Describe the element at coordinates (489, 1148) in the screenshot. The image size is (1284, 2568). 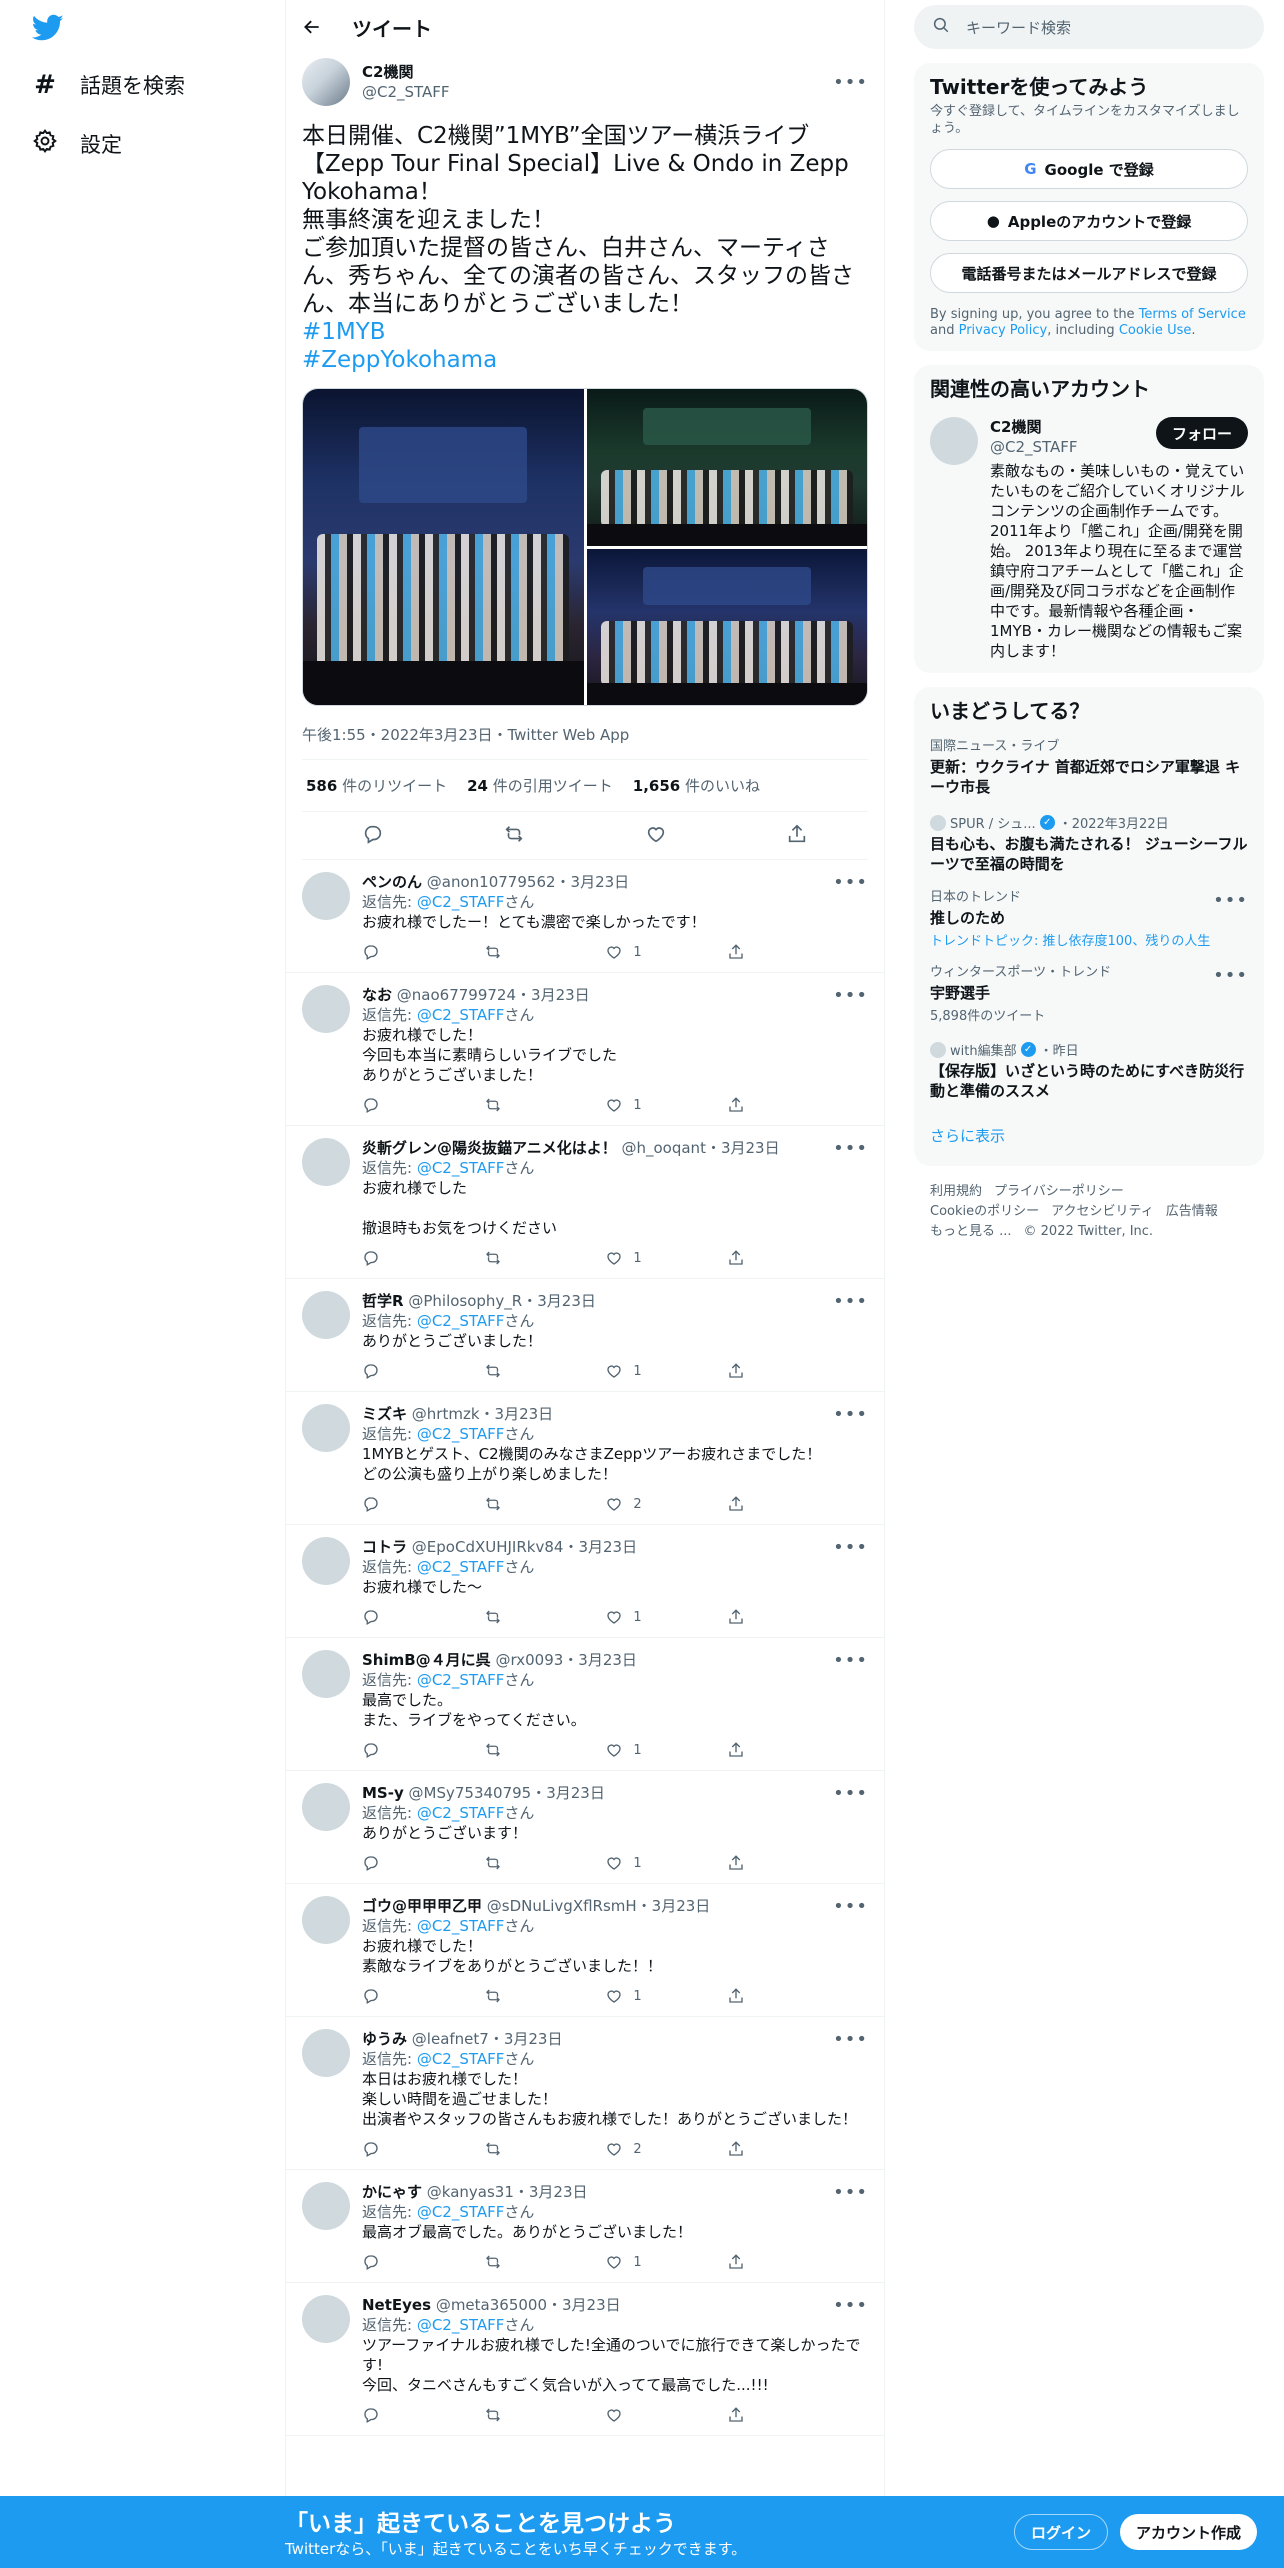
I see `reply-author-name: 炎斬グレン@陽炎抜錨アニメ化はよ！` at that location.